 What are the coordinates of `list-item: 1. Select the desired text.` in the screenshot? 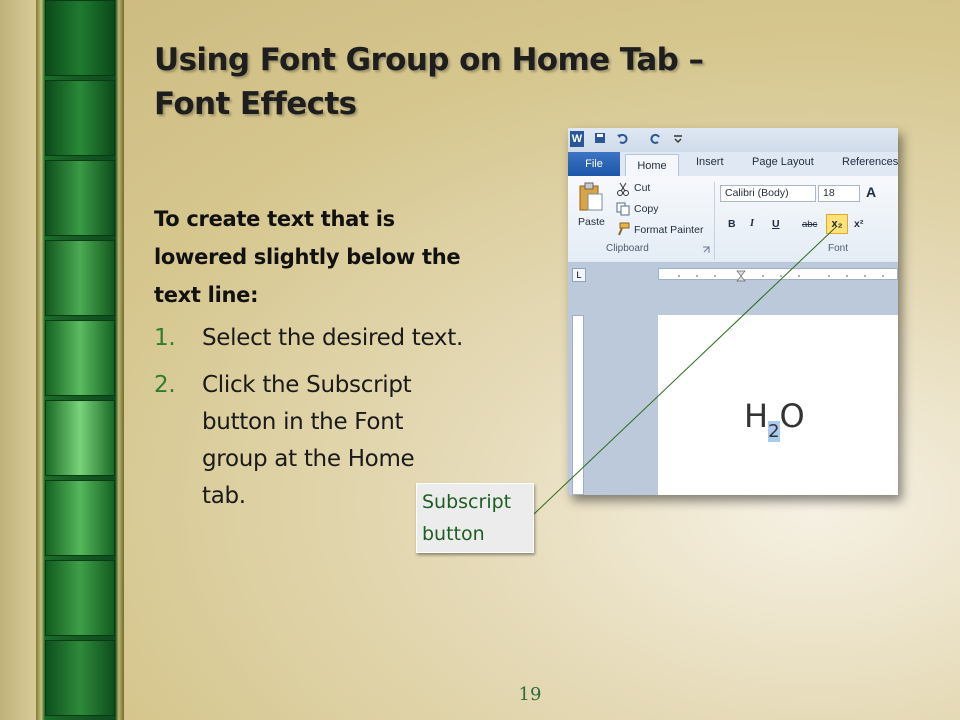 It's located at (309, 338).